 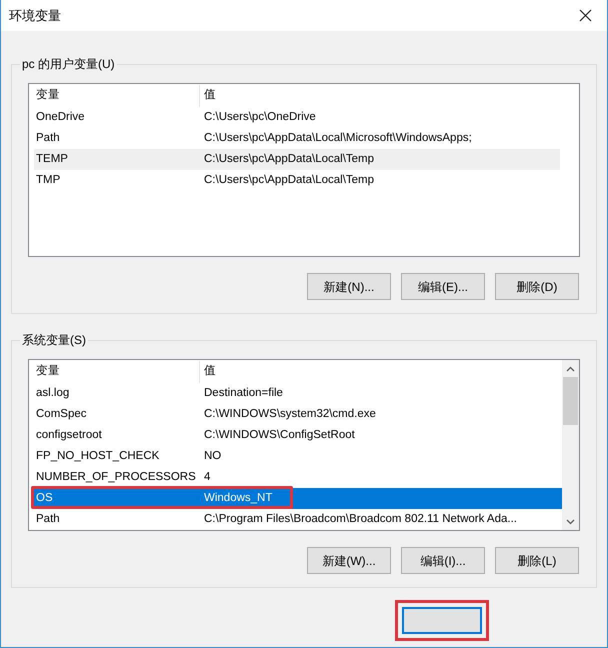 What do you see at coordinates (442, 620) in the screenshot?
I see `ok-button` at bounding box center [442, 620].